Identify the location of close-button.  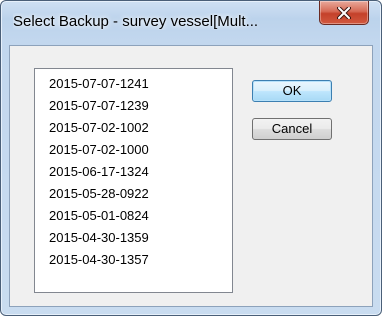
(344, 13).